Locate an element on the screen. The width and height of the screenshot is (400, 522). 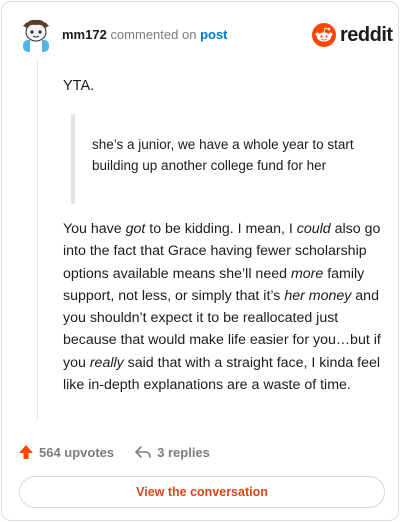
comment-actions: 564 upvotes 3 replies is located at coordinates (114, 452).